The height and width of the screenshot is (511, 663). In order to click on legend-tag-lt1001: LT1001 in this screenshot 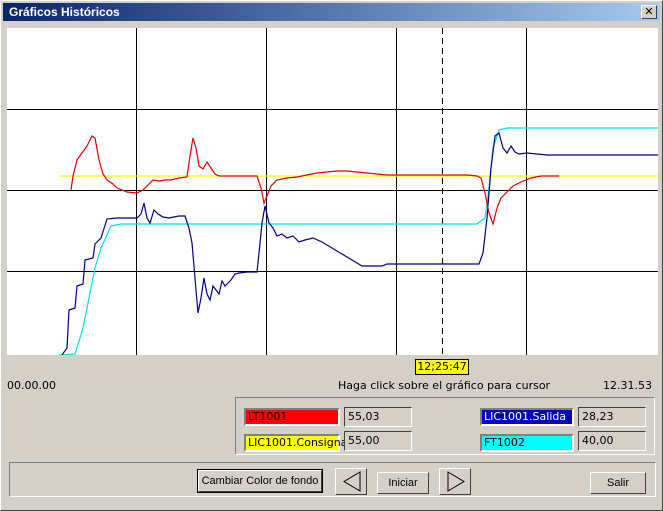, I will do `click(292, 417)`.